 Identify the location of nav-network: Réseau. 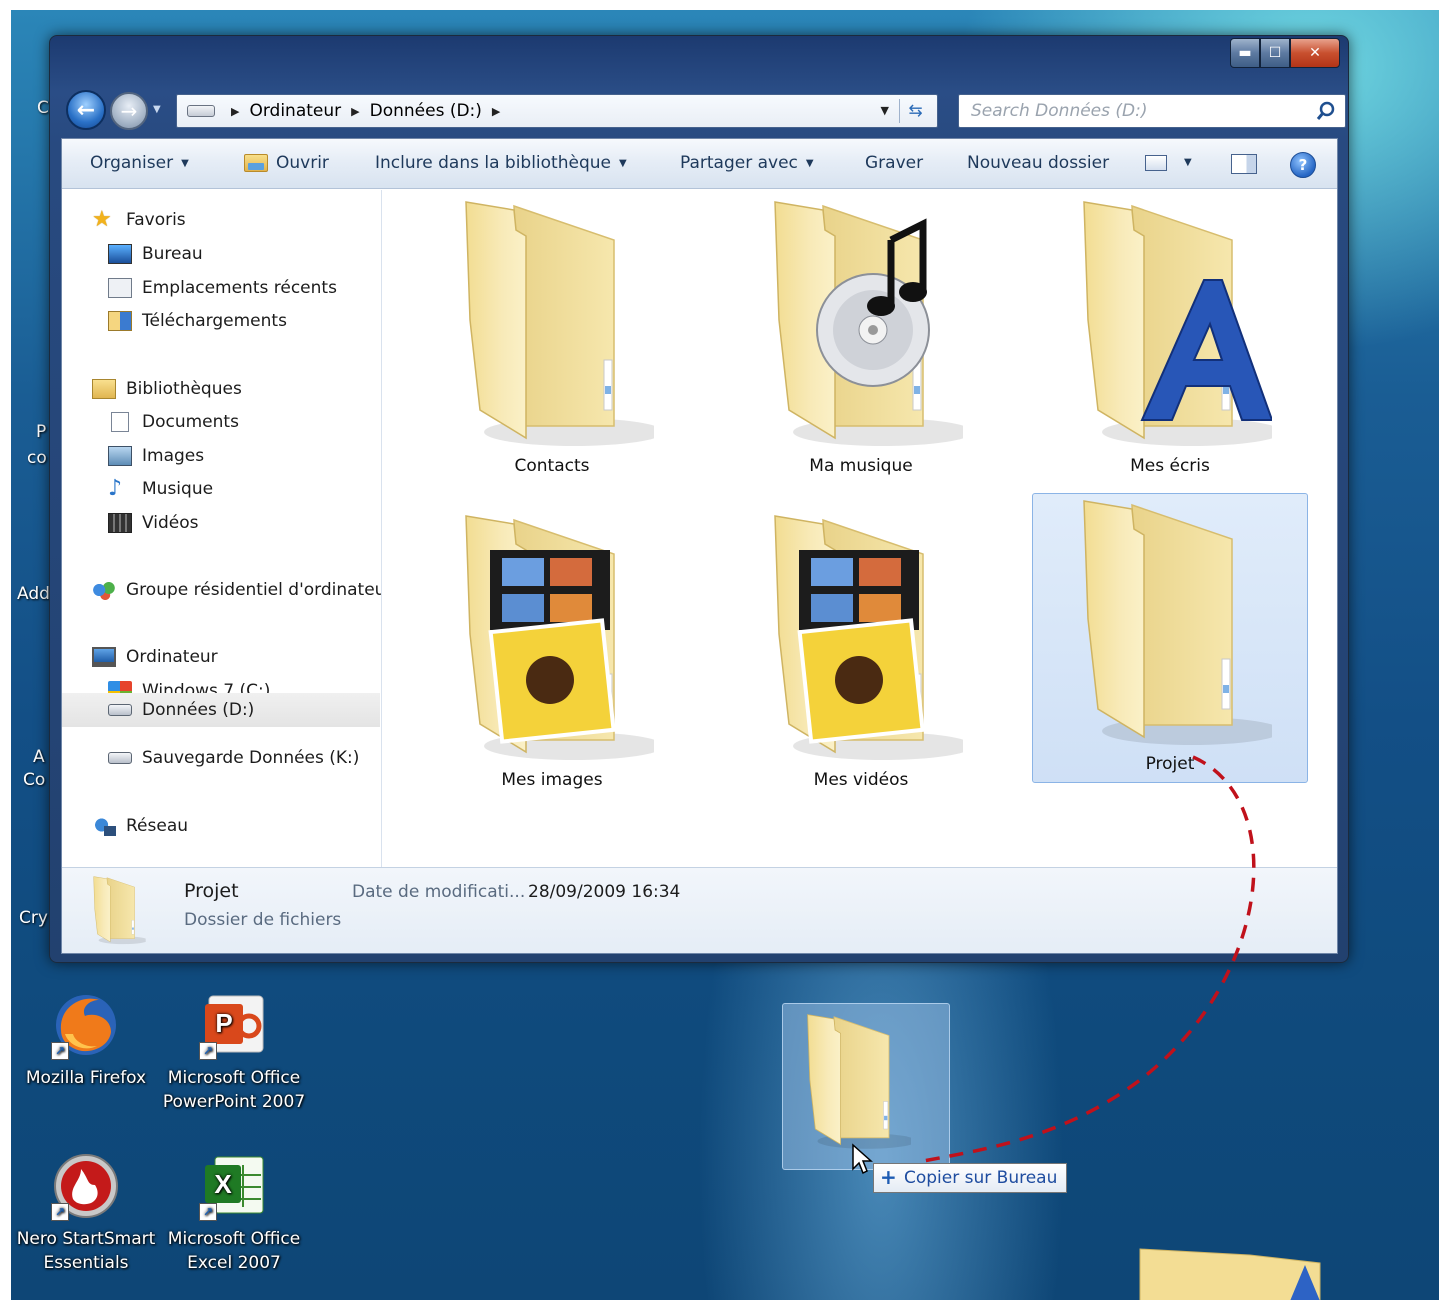
(140, 826).